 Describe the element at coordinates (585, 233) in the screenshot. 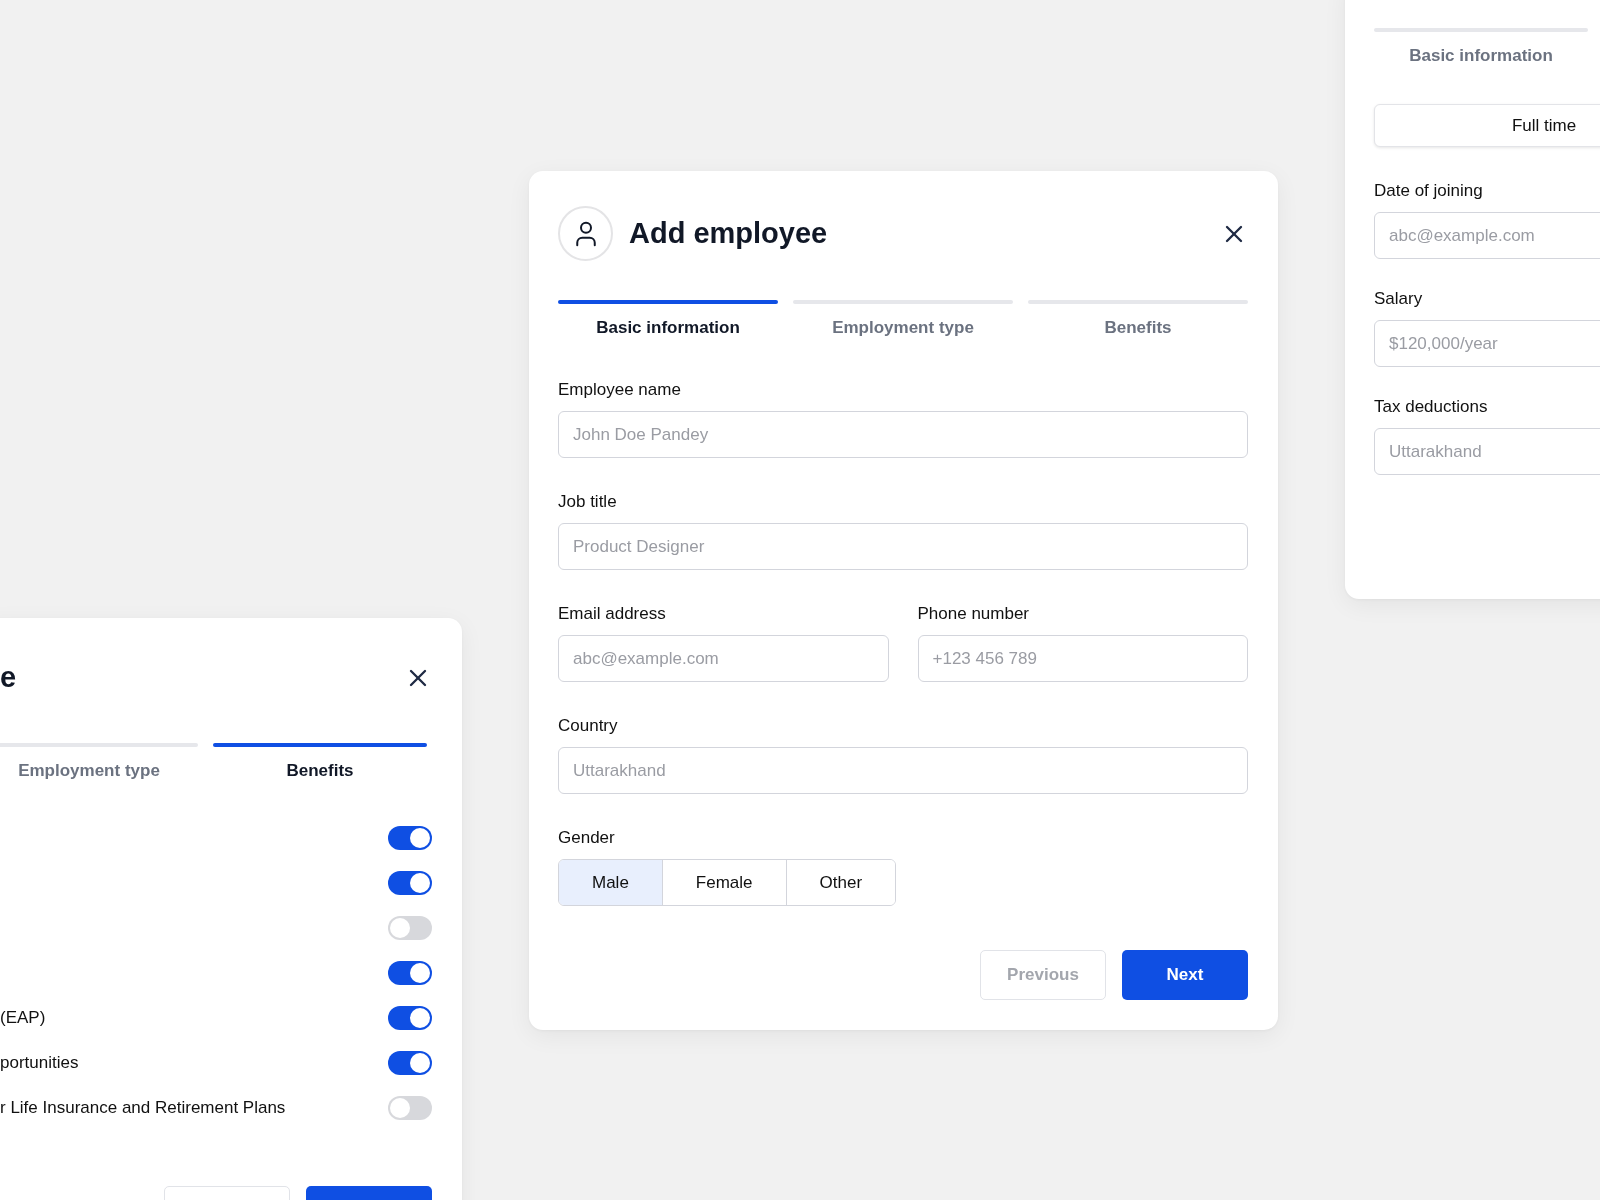

I see `avatar-user-icon` at that location.